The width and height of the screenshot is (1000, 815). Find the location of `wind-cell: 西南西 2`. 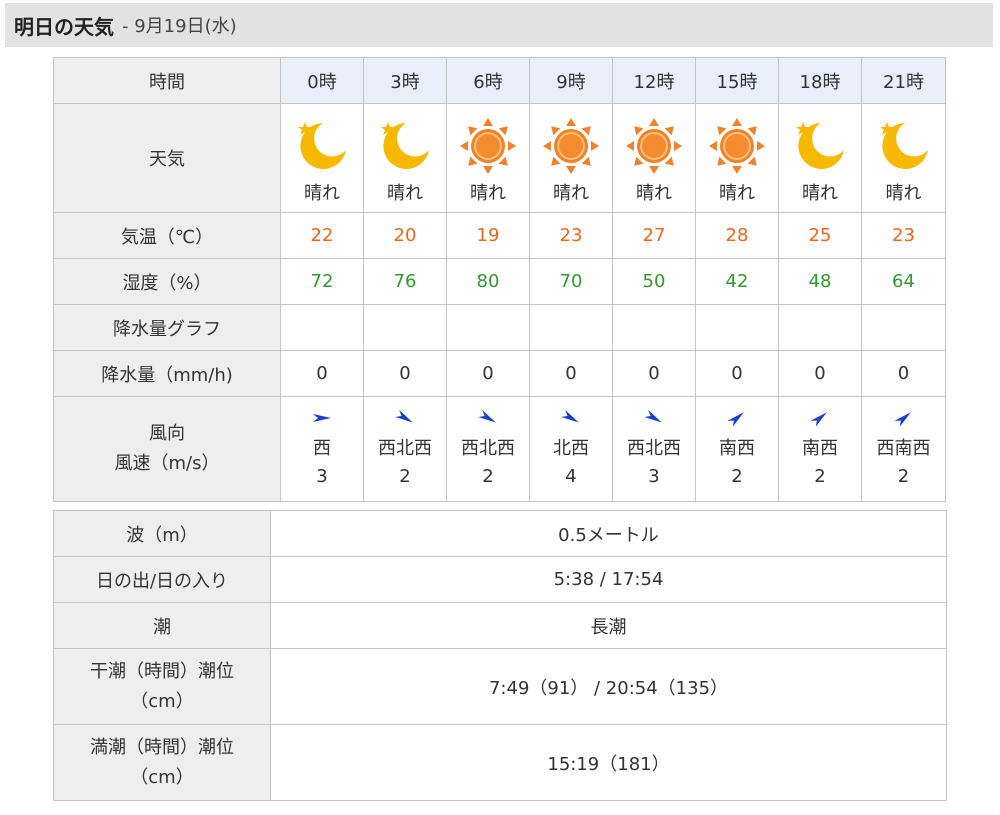

wind-cell: 西南西 2 is located at coordinates (903, 449).